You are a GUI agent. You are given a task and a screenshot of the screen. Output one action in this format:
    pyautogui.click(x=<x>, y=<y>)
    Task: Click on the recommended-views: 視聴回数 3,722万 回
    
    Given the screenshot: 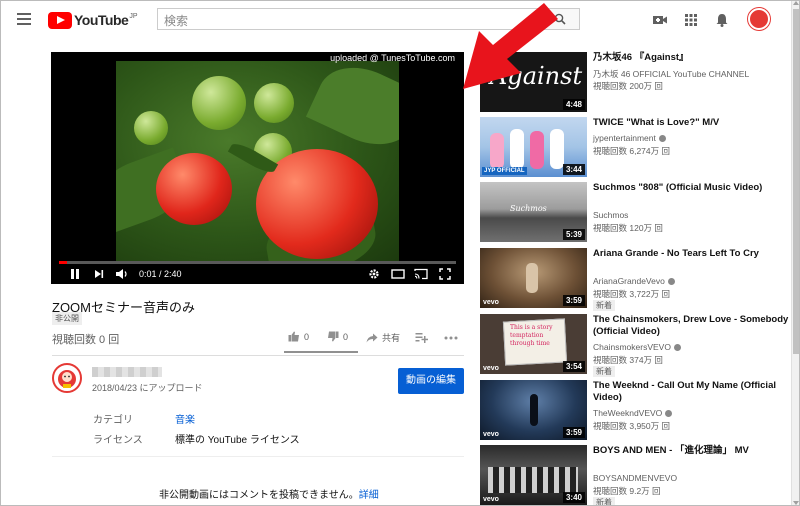 What is the action you would take?
    pyautogui.click(x=631, y=294)
    